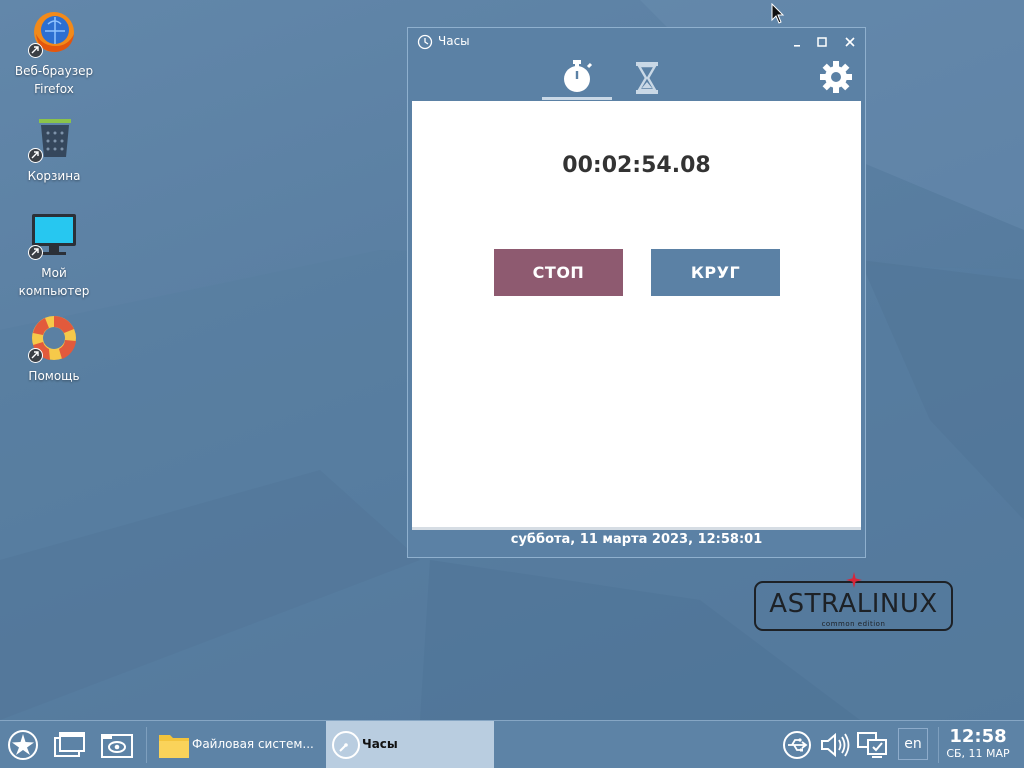 The image size is (1024, 768). I want to click on desktop-icon-label: Мой компьютер, so click(54, 282).